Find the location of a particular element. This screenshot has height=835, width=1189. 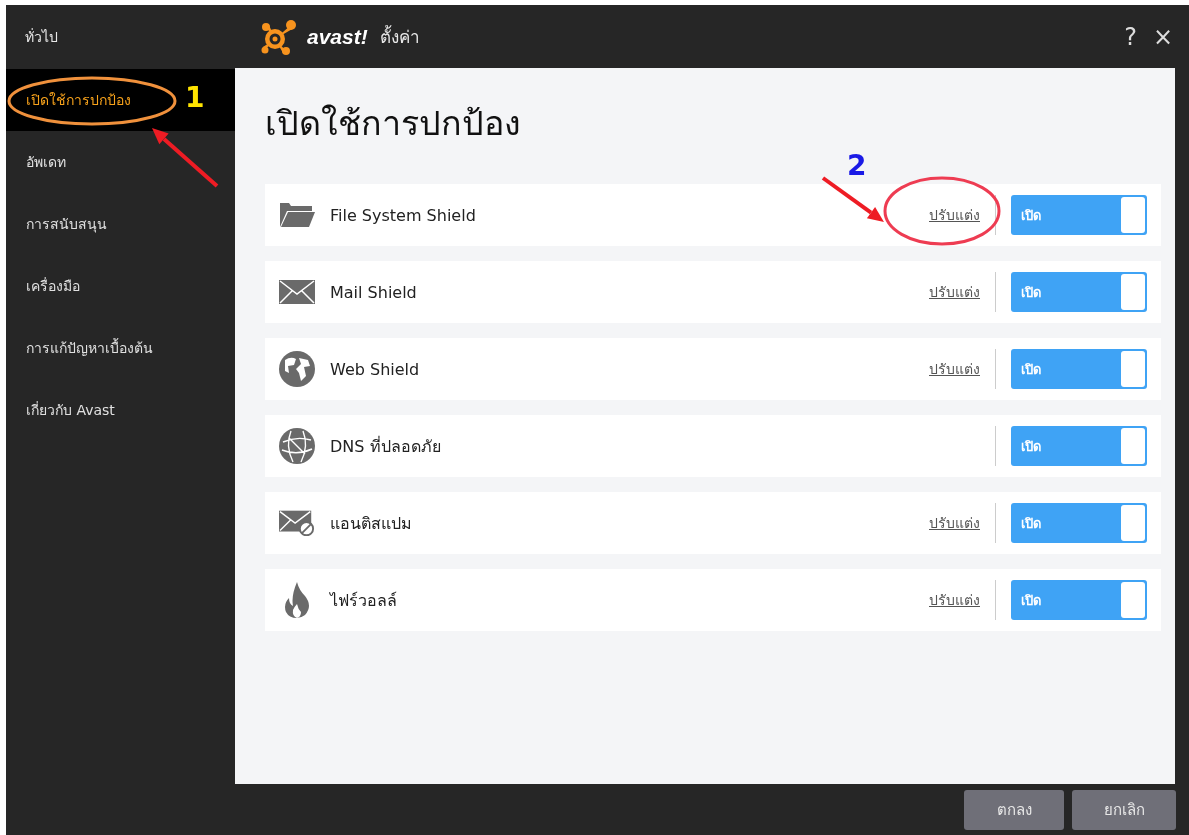

section-label: ทั่วไป is located at coordinates (41, 36).